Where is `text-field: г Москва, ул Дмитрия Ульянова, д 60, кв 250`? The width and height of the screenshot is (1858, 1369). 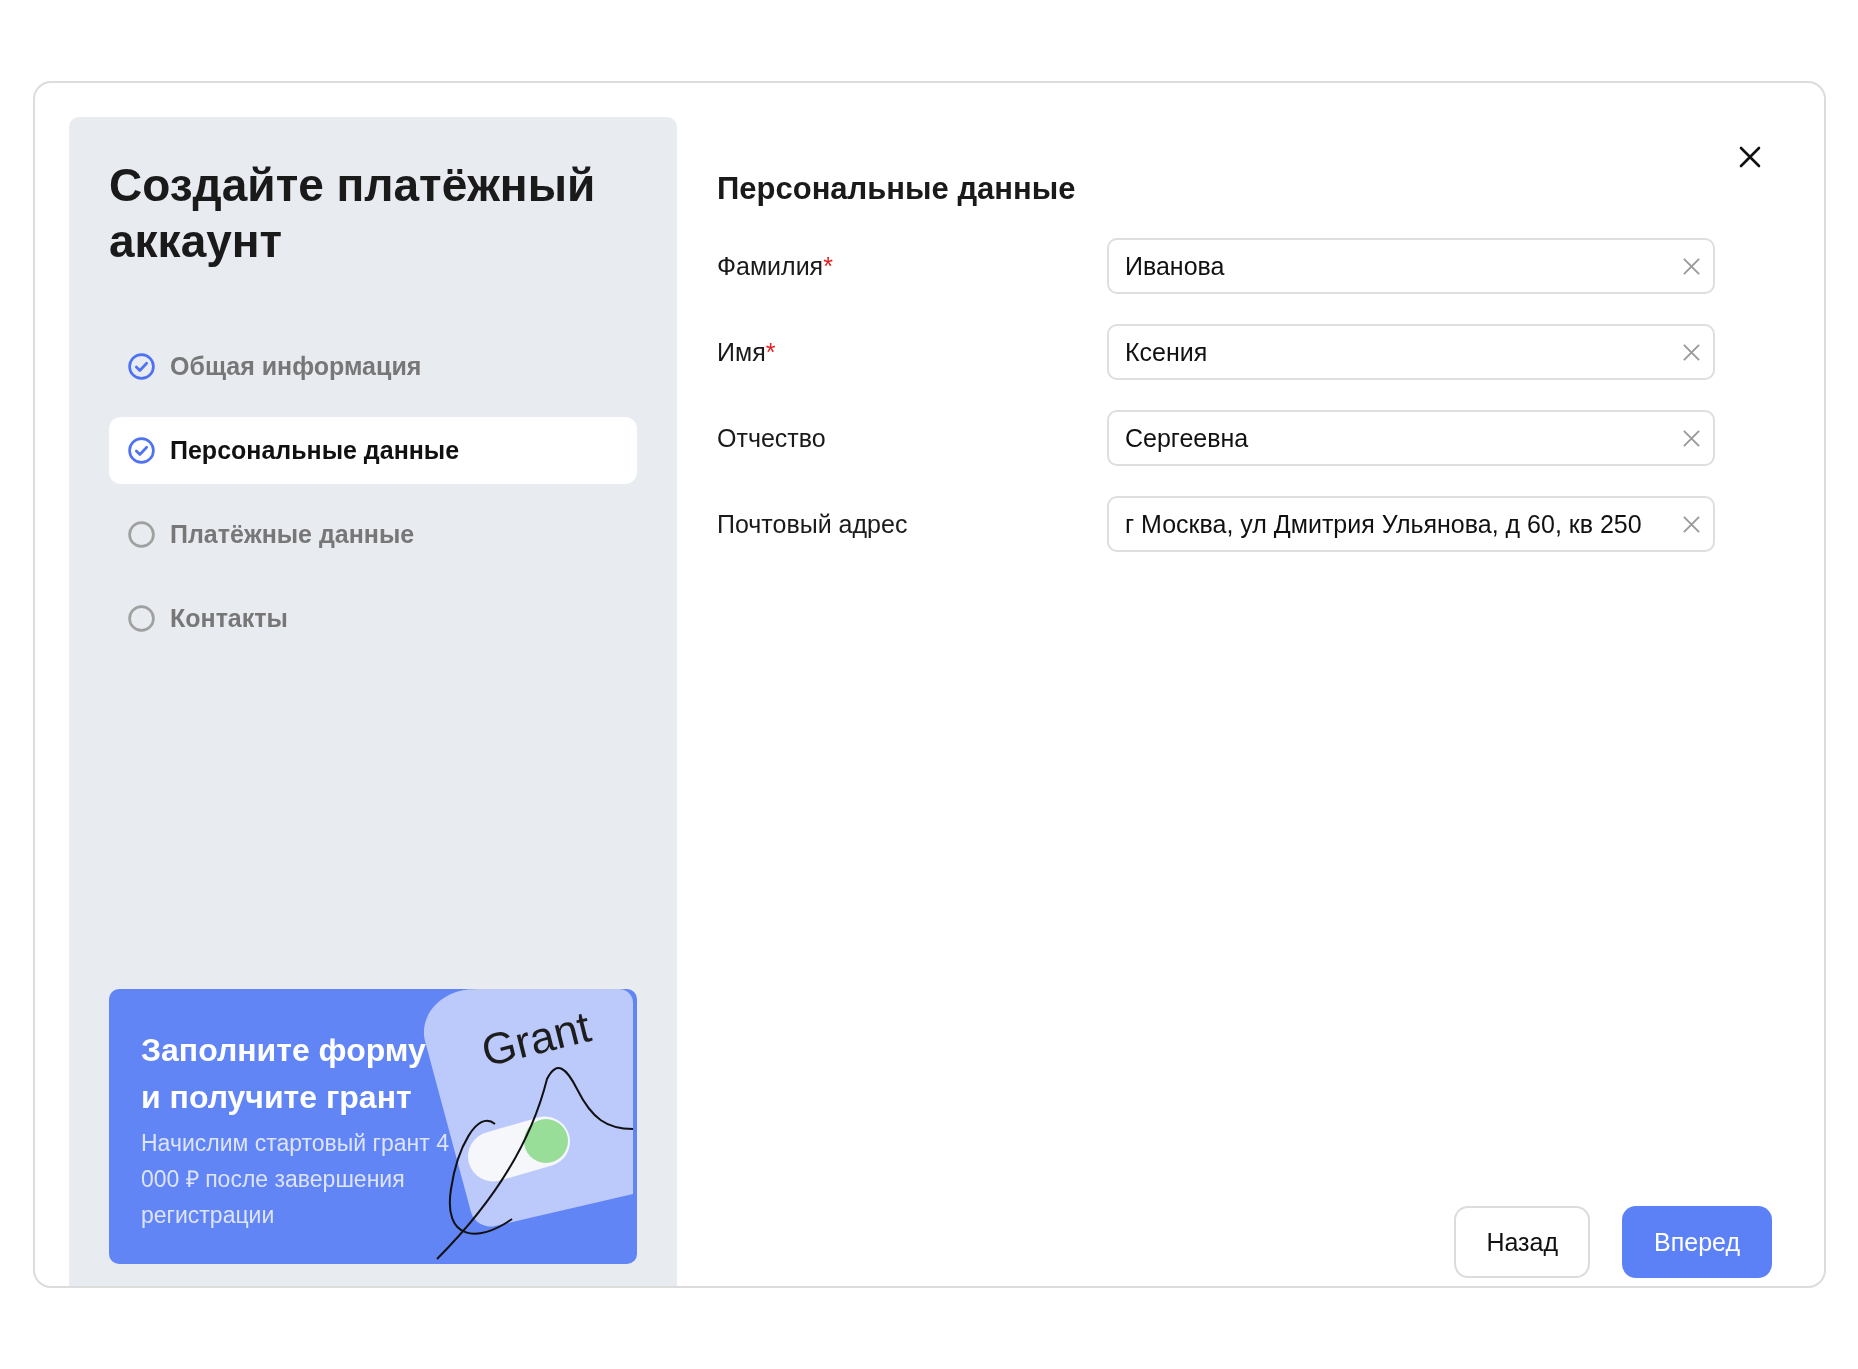 text-field: г Москва, ул Дмитрия Ульянова, д 60, кв 250 is located at coordinates (1411, 524).